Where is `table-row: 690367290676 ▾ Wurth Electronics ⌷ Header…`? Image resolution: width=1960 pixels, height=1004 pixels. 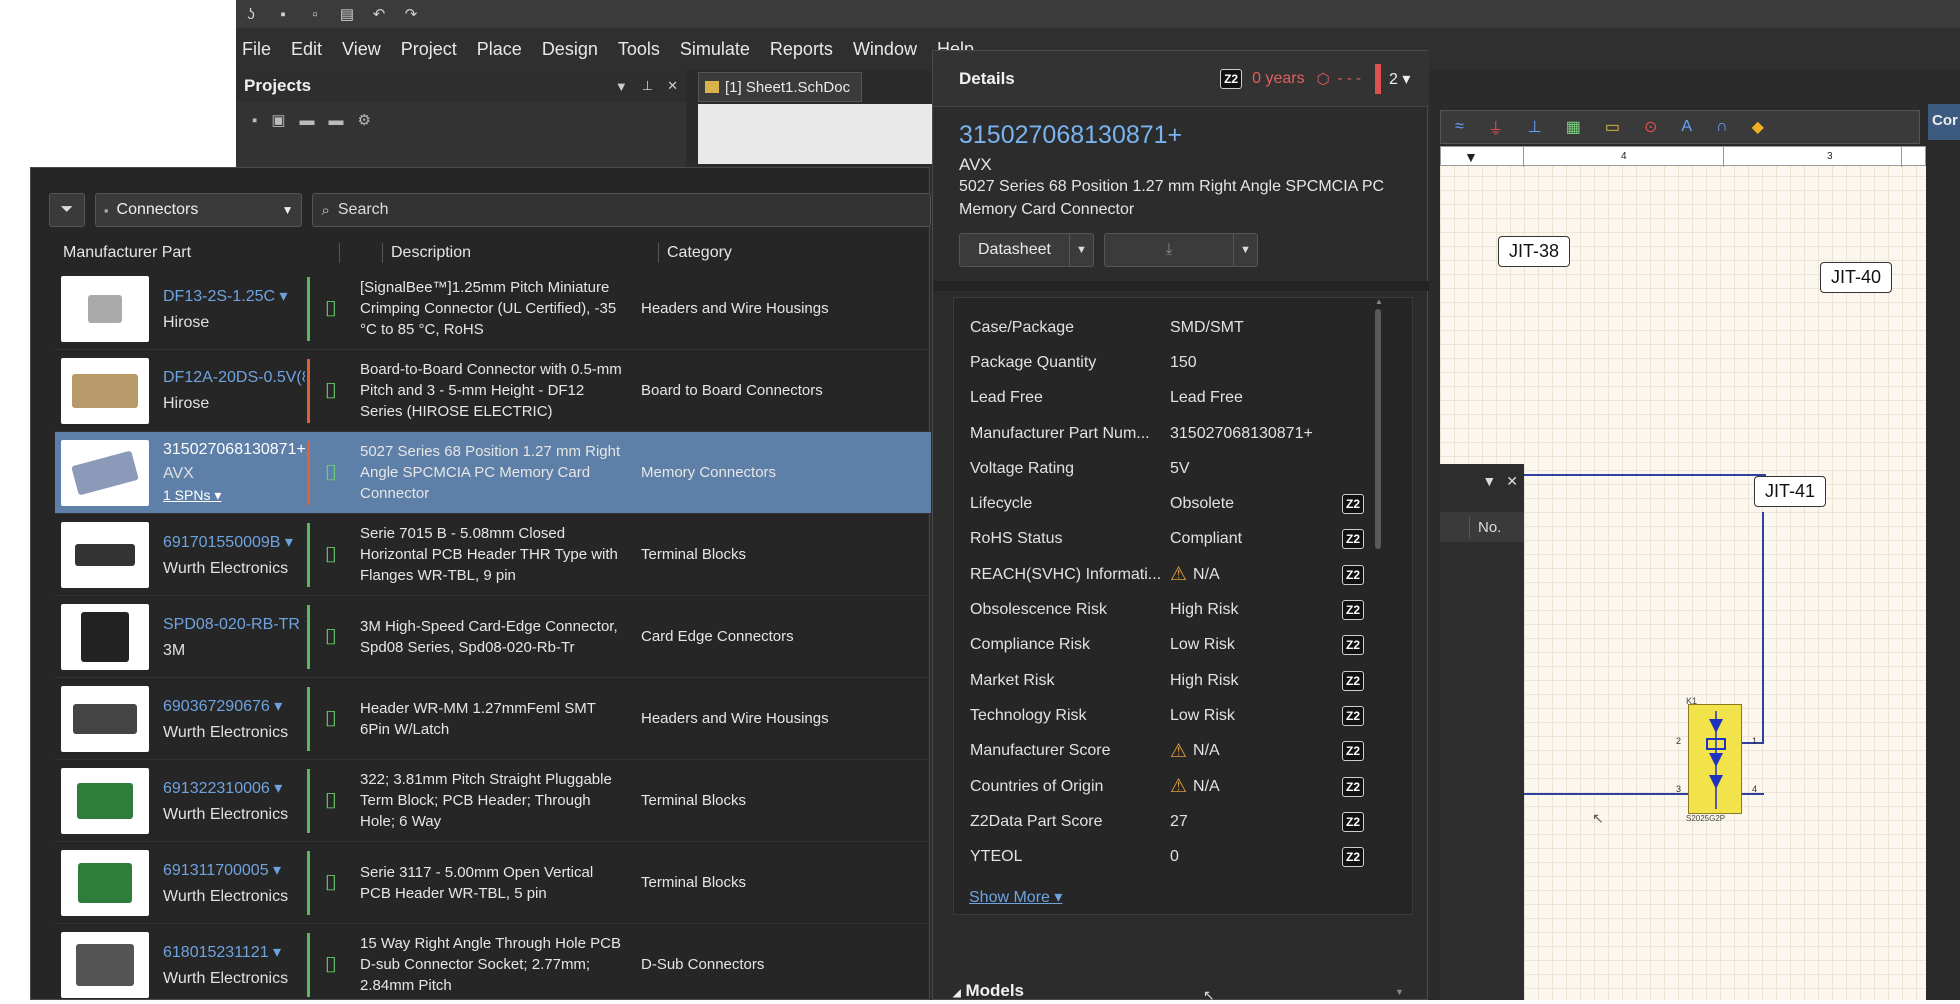
table-row: 690367290676 ▾ Wurth Electronics ⌷ Header… is located at coordinates (493, 719).